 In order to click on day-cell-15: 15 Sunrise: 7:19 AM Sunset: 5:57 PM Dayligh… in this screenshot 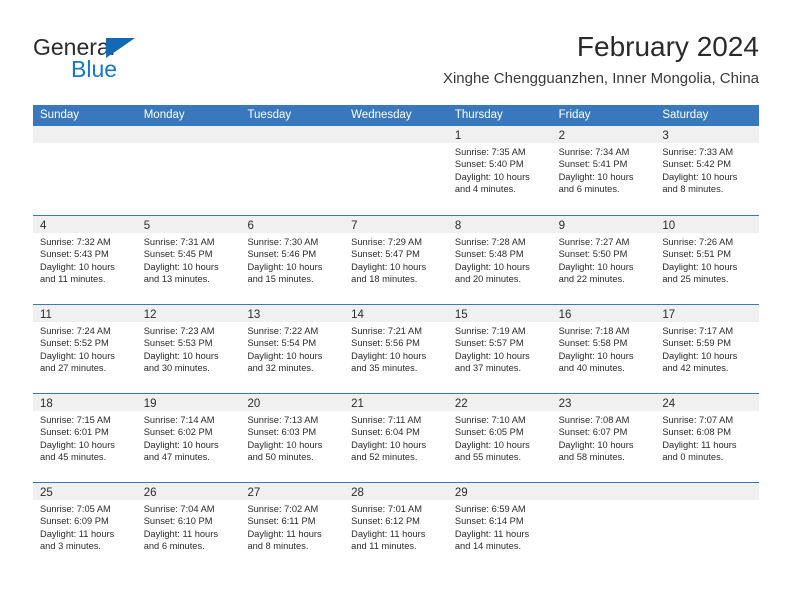, I will do `click(499, 349)`.